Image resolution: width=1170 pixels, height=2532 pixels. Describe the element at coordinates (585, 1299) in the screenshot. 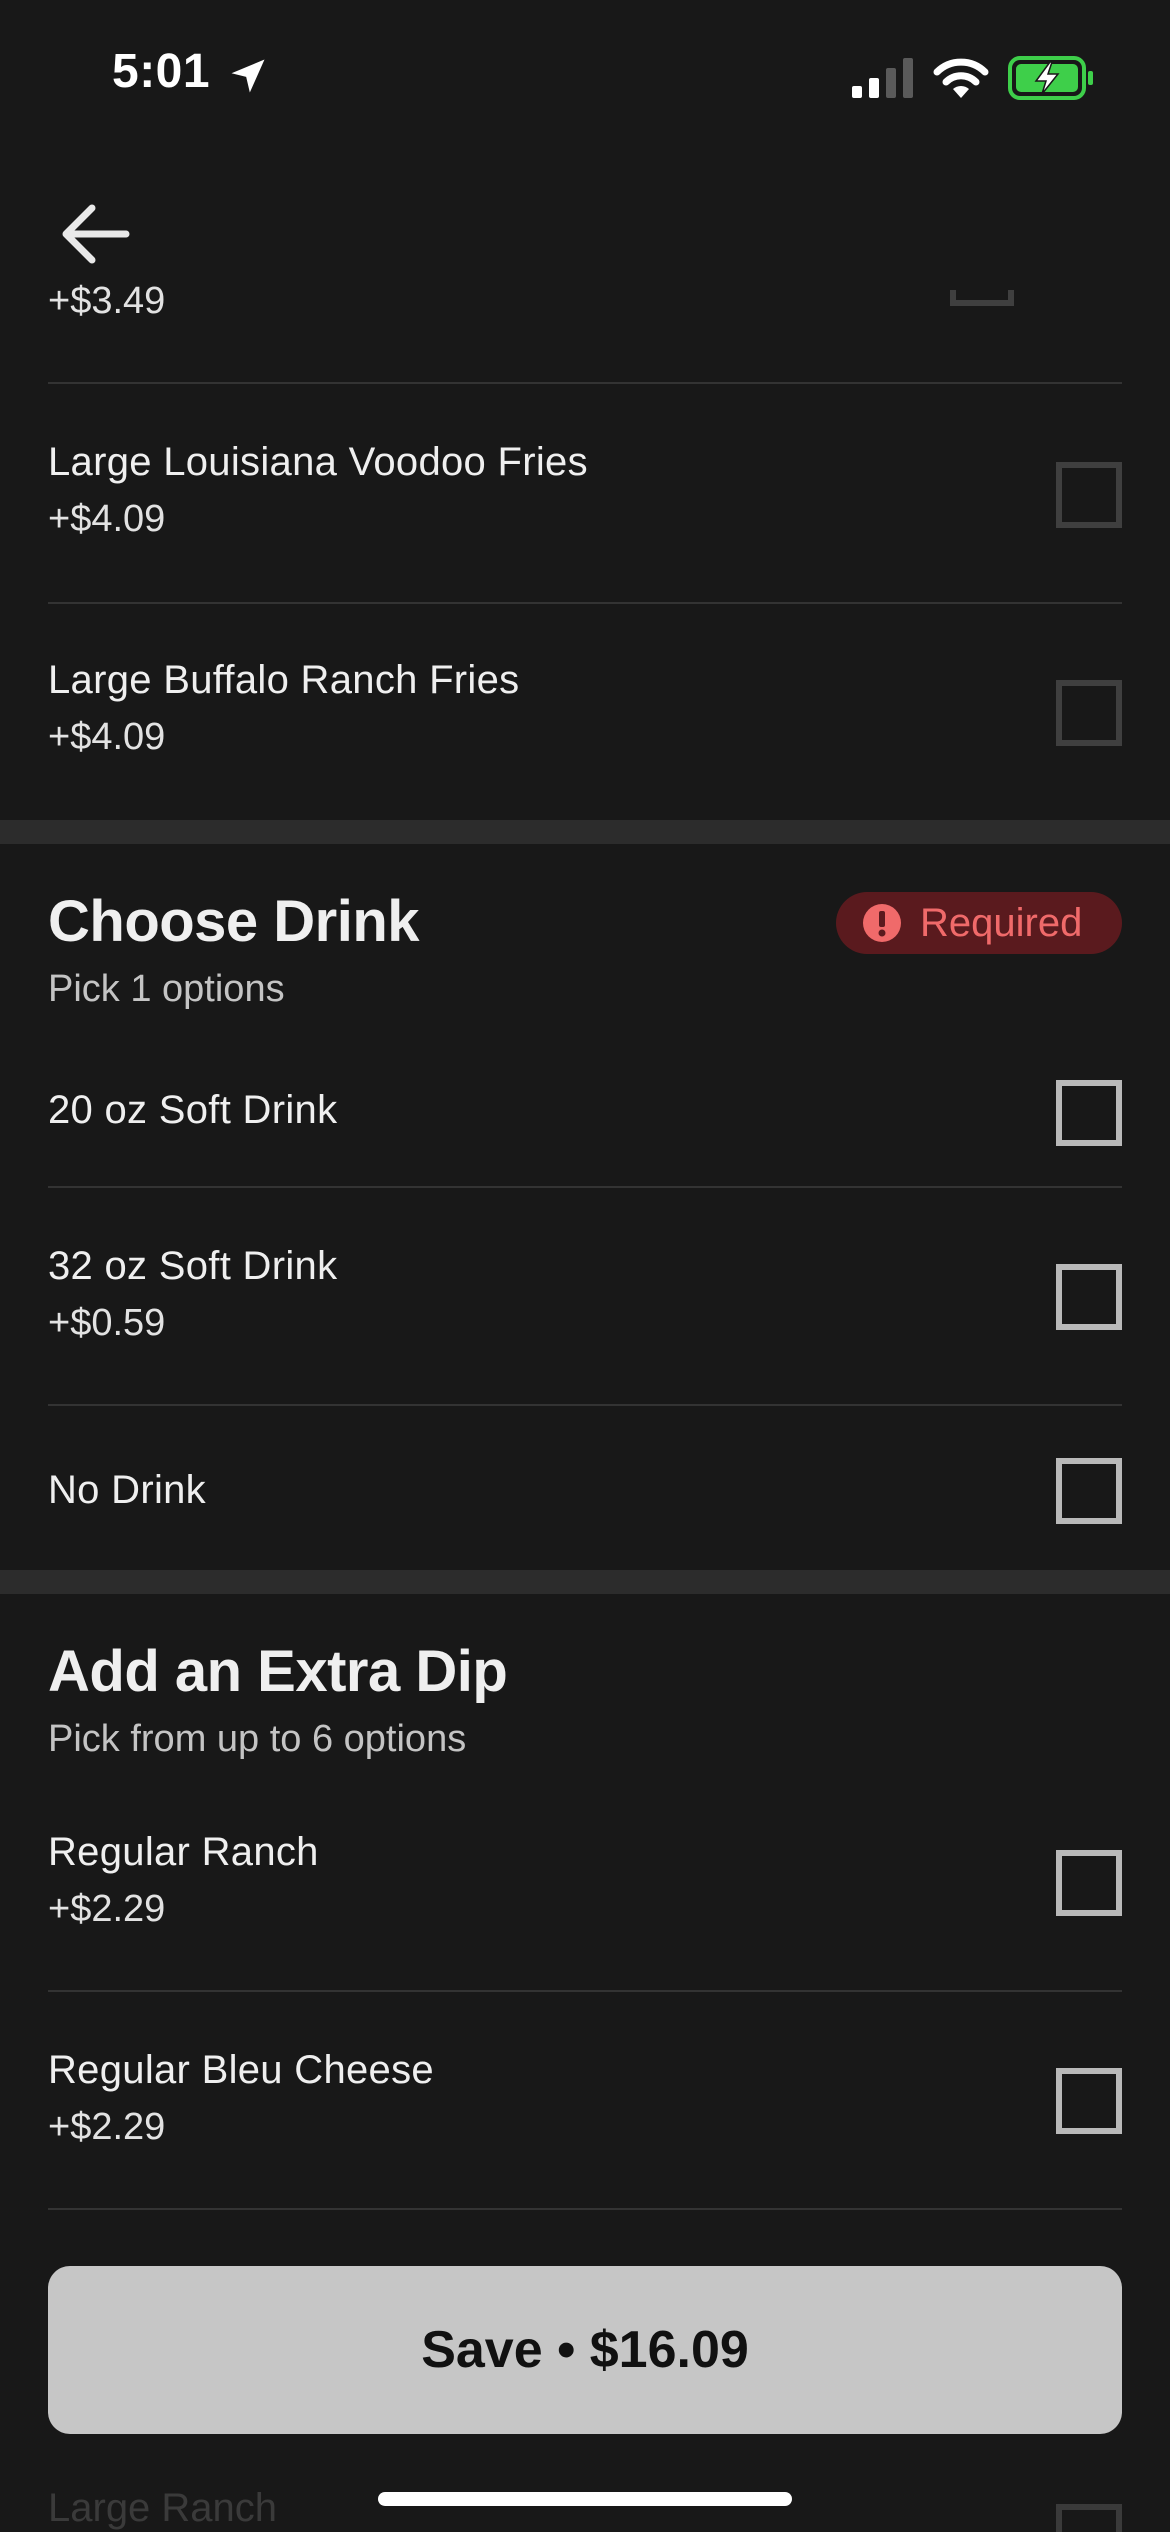

I see `option-row: 32 oz Soft Drink +$0.59` at that location.